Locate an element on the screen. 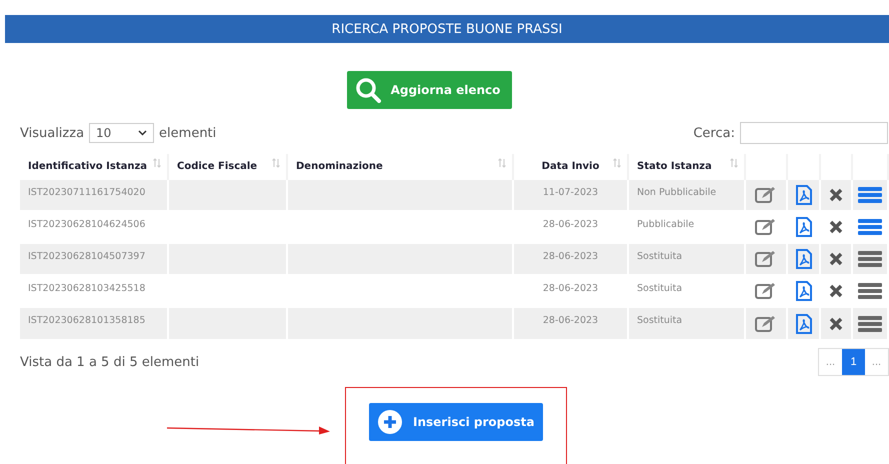 Image resolution: width=889 pixels, height=464 pixels. search-field is located at coordinates (814, 133).